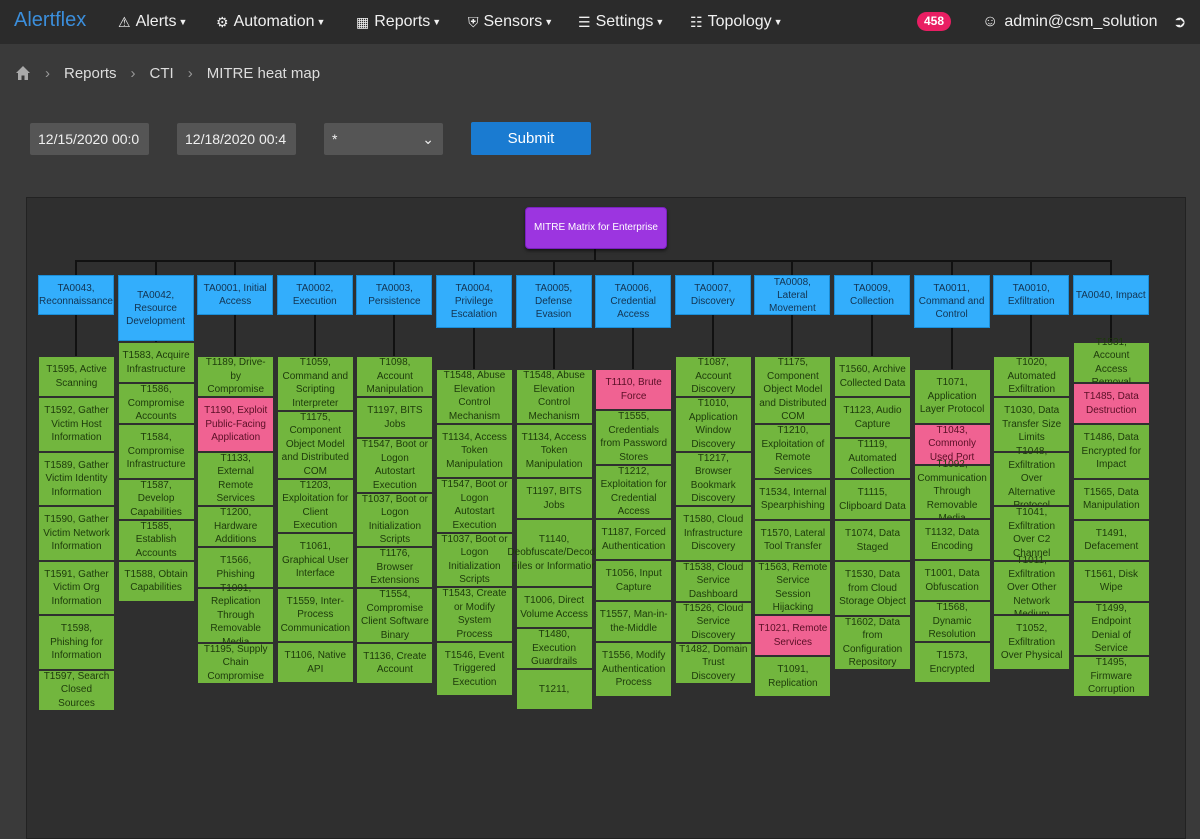 This screenshot has width=1200, height=839. Describe the element at coordinates (156, 499) in the screenshot. I see `technique-cell: T1587, Develop Capabilities` at that location.